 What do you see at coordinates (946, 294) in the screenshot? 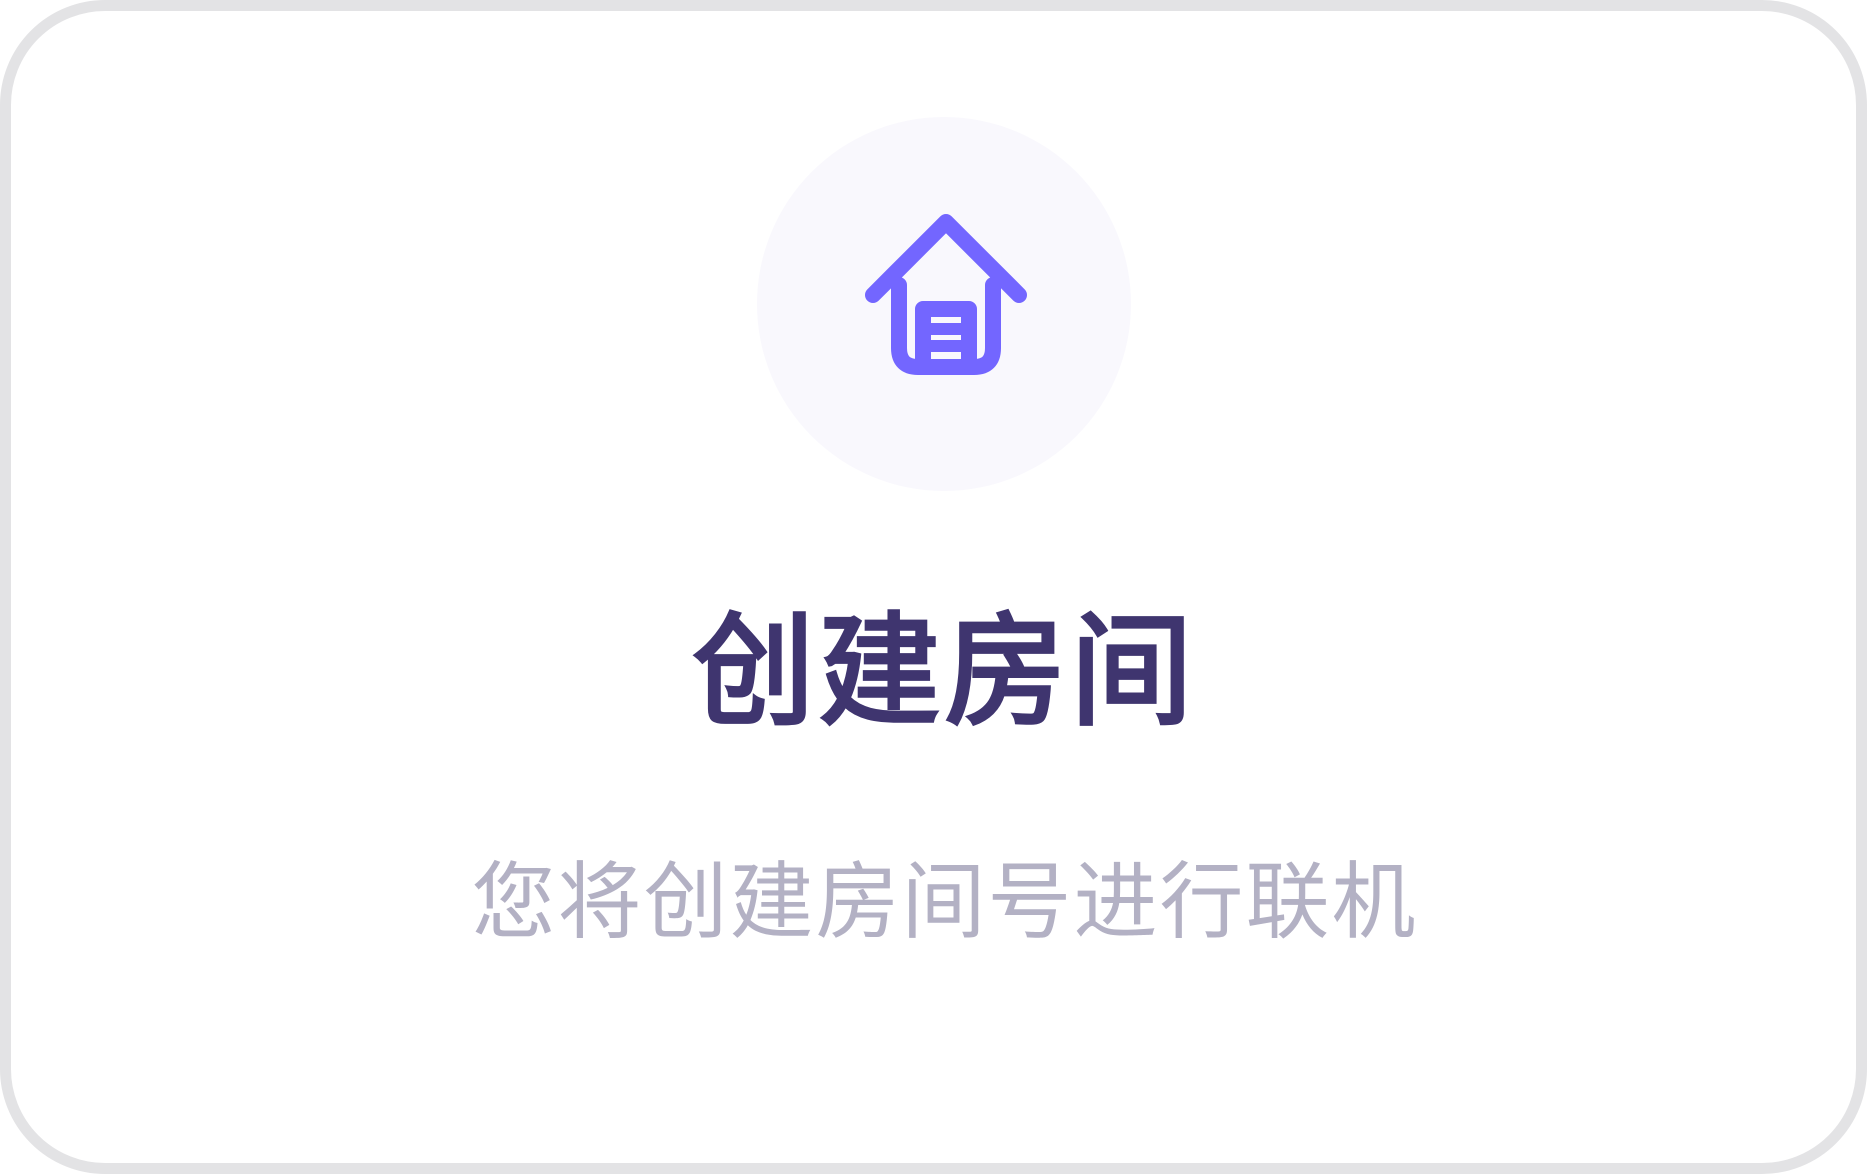
I see `house-icon` at bounding box center [946, 294].